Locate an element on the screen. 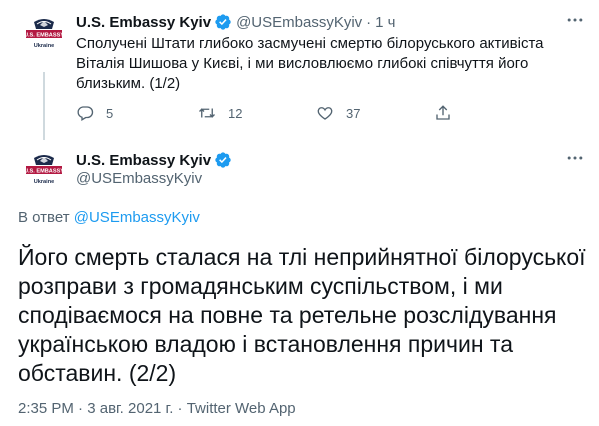 This screenshot has width=599, height=426. retweet-count: 12 is located at coordinates (235, 113).